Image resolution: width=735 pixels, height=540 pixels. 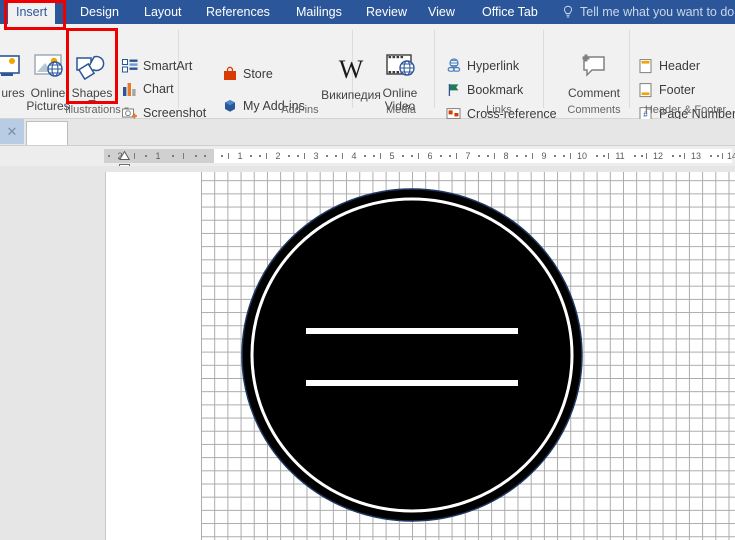 I want to click on tab-review: Review, so click(x=386, y=12).